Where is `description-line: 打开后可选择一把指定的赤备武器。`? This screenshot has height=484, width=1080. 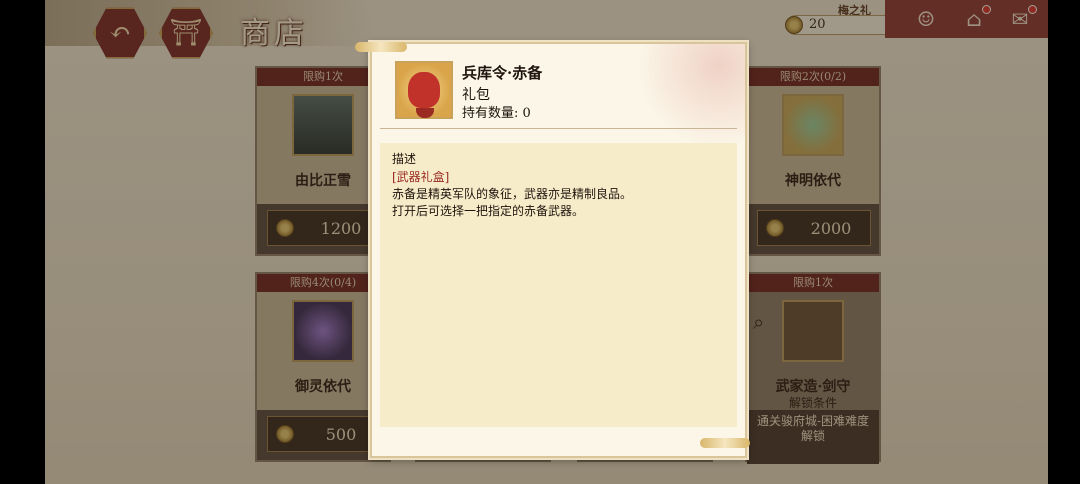 description-line: 打开后可选择一把指定的赤备武器。 is located at coordinates (488, 211).